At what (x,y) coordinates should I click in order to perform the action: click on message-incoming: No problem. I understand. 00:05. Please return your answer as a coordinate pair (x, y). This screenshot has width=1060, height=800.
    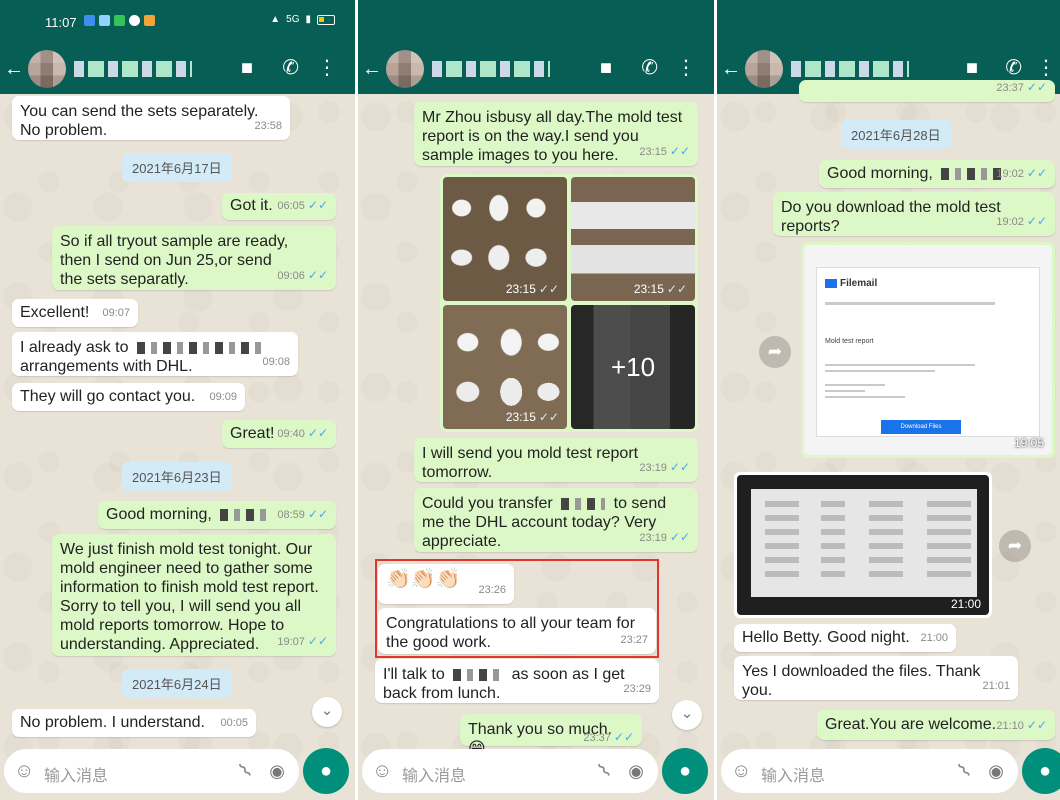
    Looking at the image, I should click on (134, 723).